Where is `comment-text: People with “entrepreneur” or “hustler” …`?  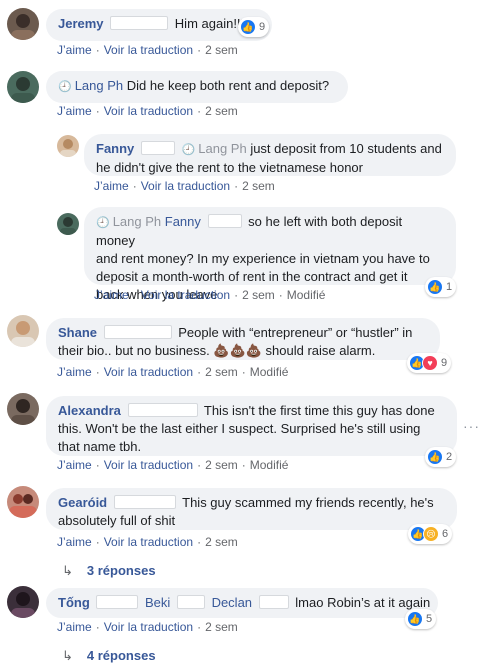
comment-text: People with “entrepreneur” or “hustler” … is located at coordinates (295, 332).